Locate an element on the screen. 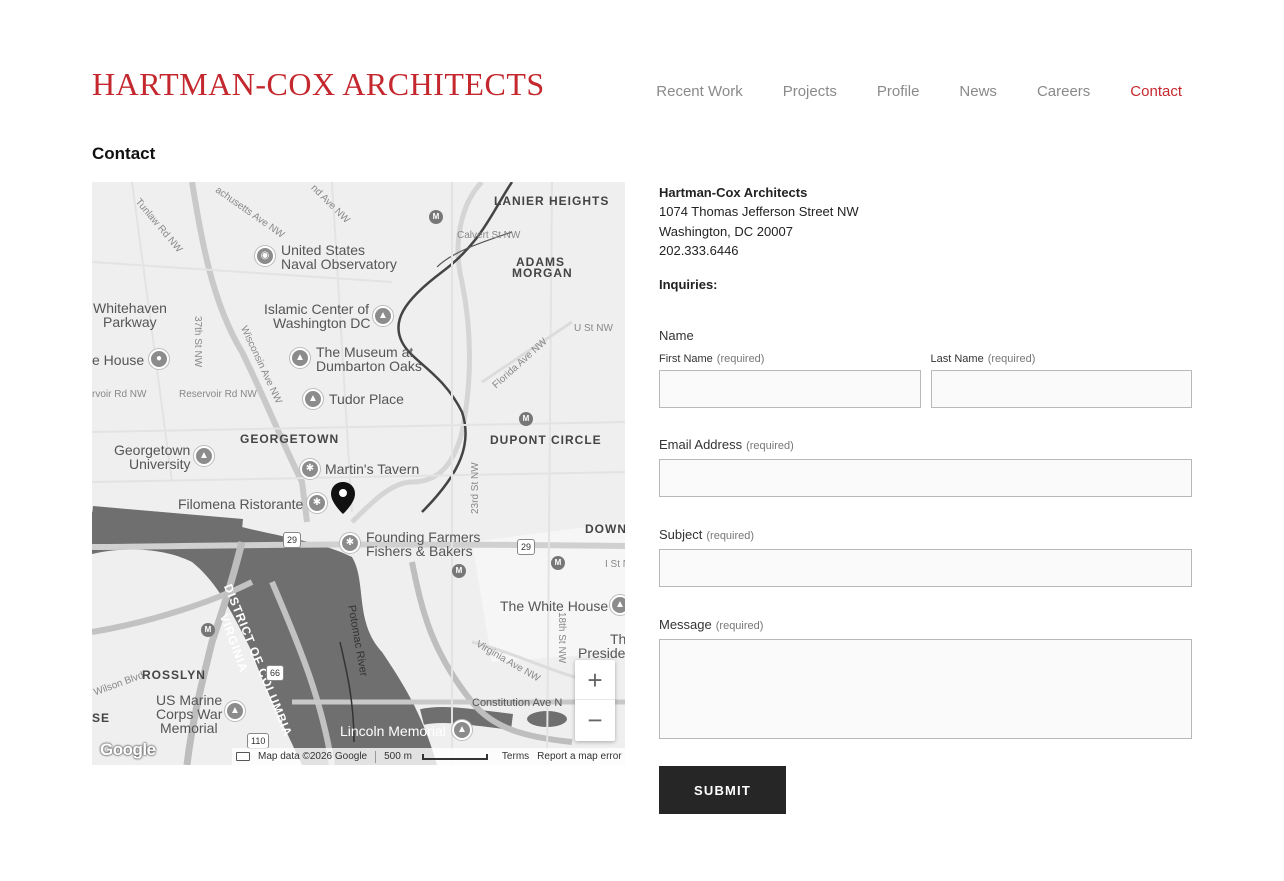 The width and height of the screenshot is (1284, 881). landmark-poi-icon: ▲ is located at coordinates (383, 316).